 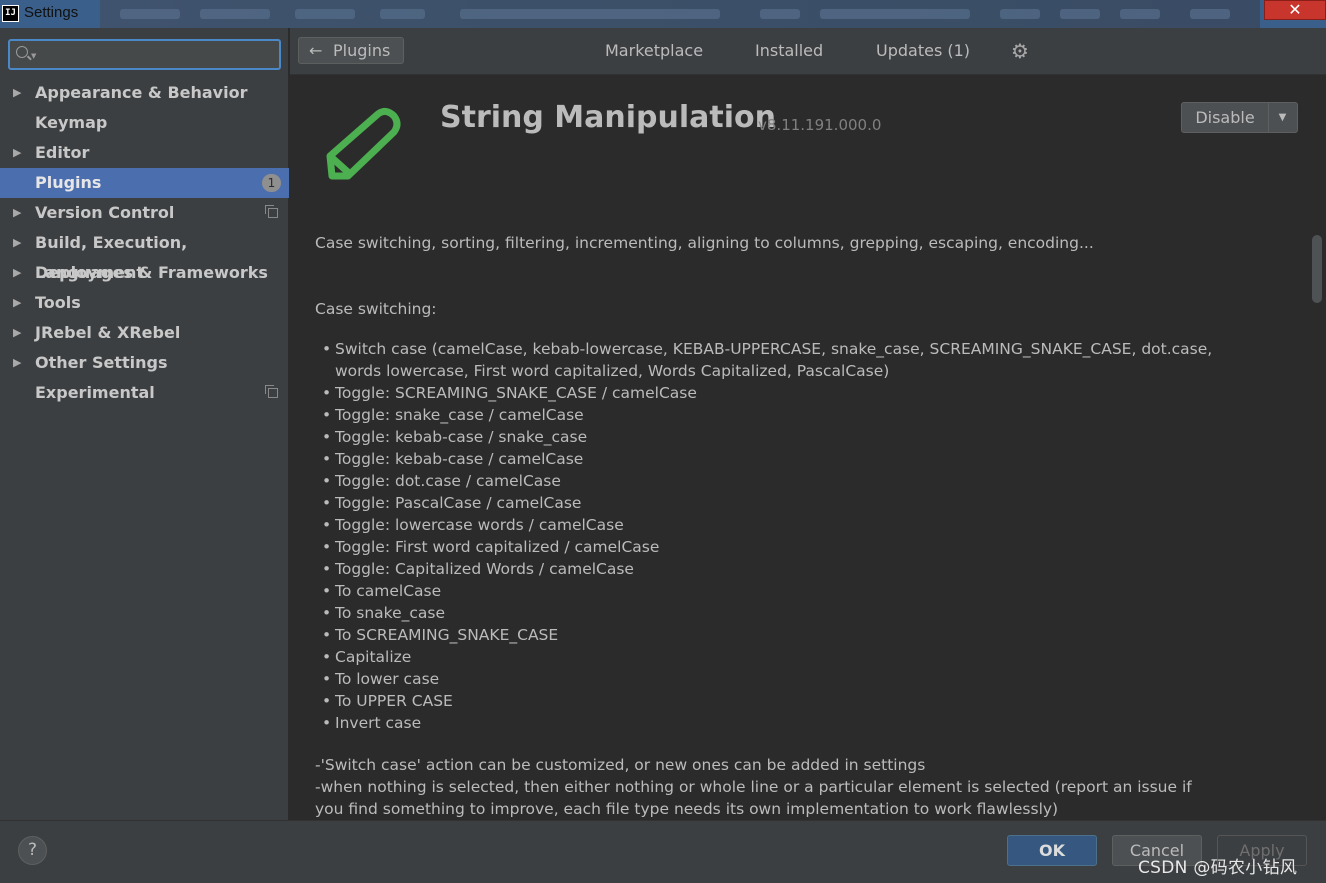 I want to click on plugin-name: String Manipulation, so click(x=608, y=117).